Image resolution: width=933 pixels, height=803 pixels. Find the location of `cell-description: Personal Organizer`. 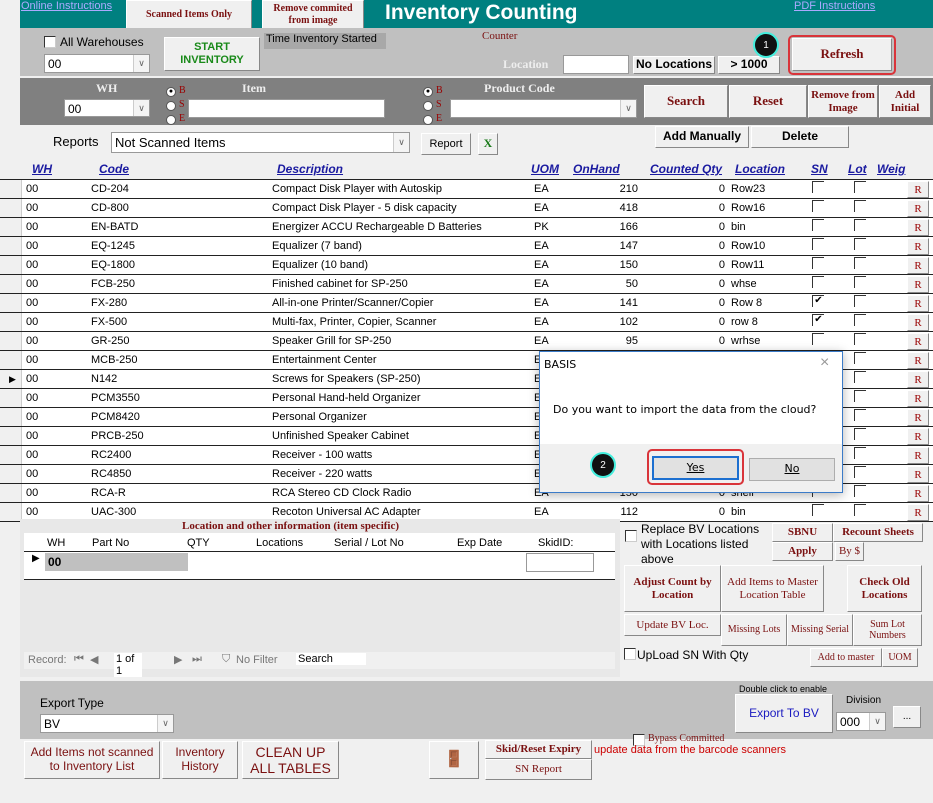

cell-description: Personal Organizer is located at coordinates (319, 417).